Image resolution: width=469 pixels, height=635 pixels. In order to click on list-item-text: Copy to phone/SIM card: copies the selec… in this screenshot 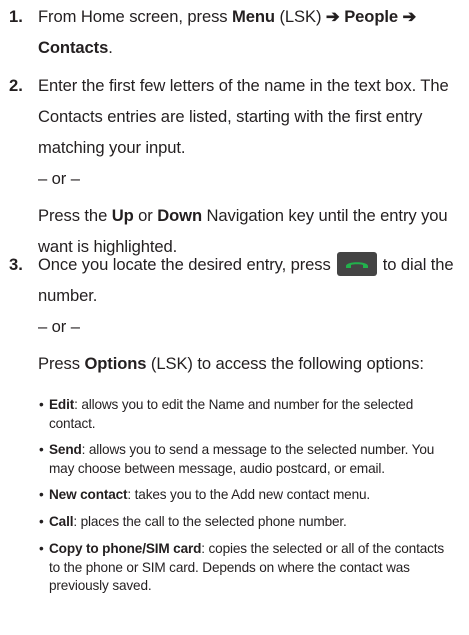, I will do `click(259, 568)`.